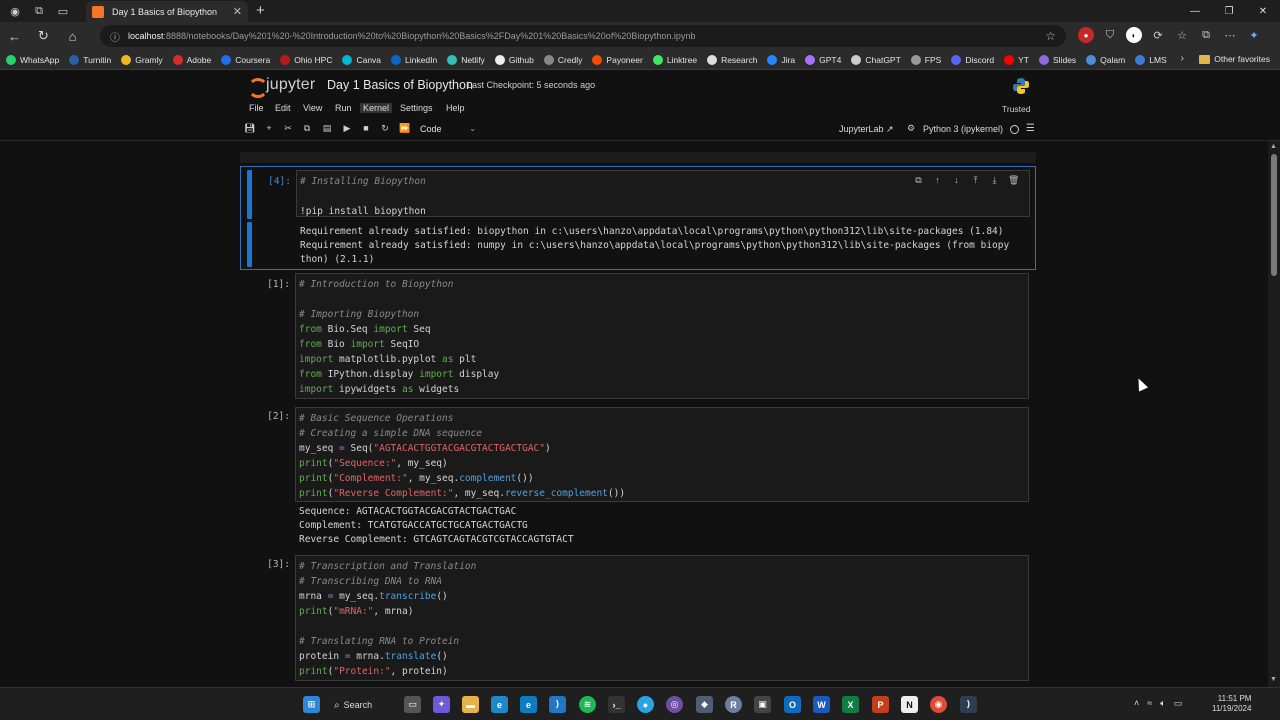  What do you see at coordinates (514, 59) in the screenshot?
I see `bookmark-item: Github` at bounding box center [514, 59].